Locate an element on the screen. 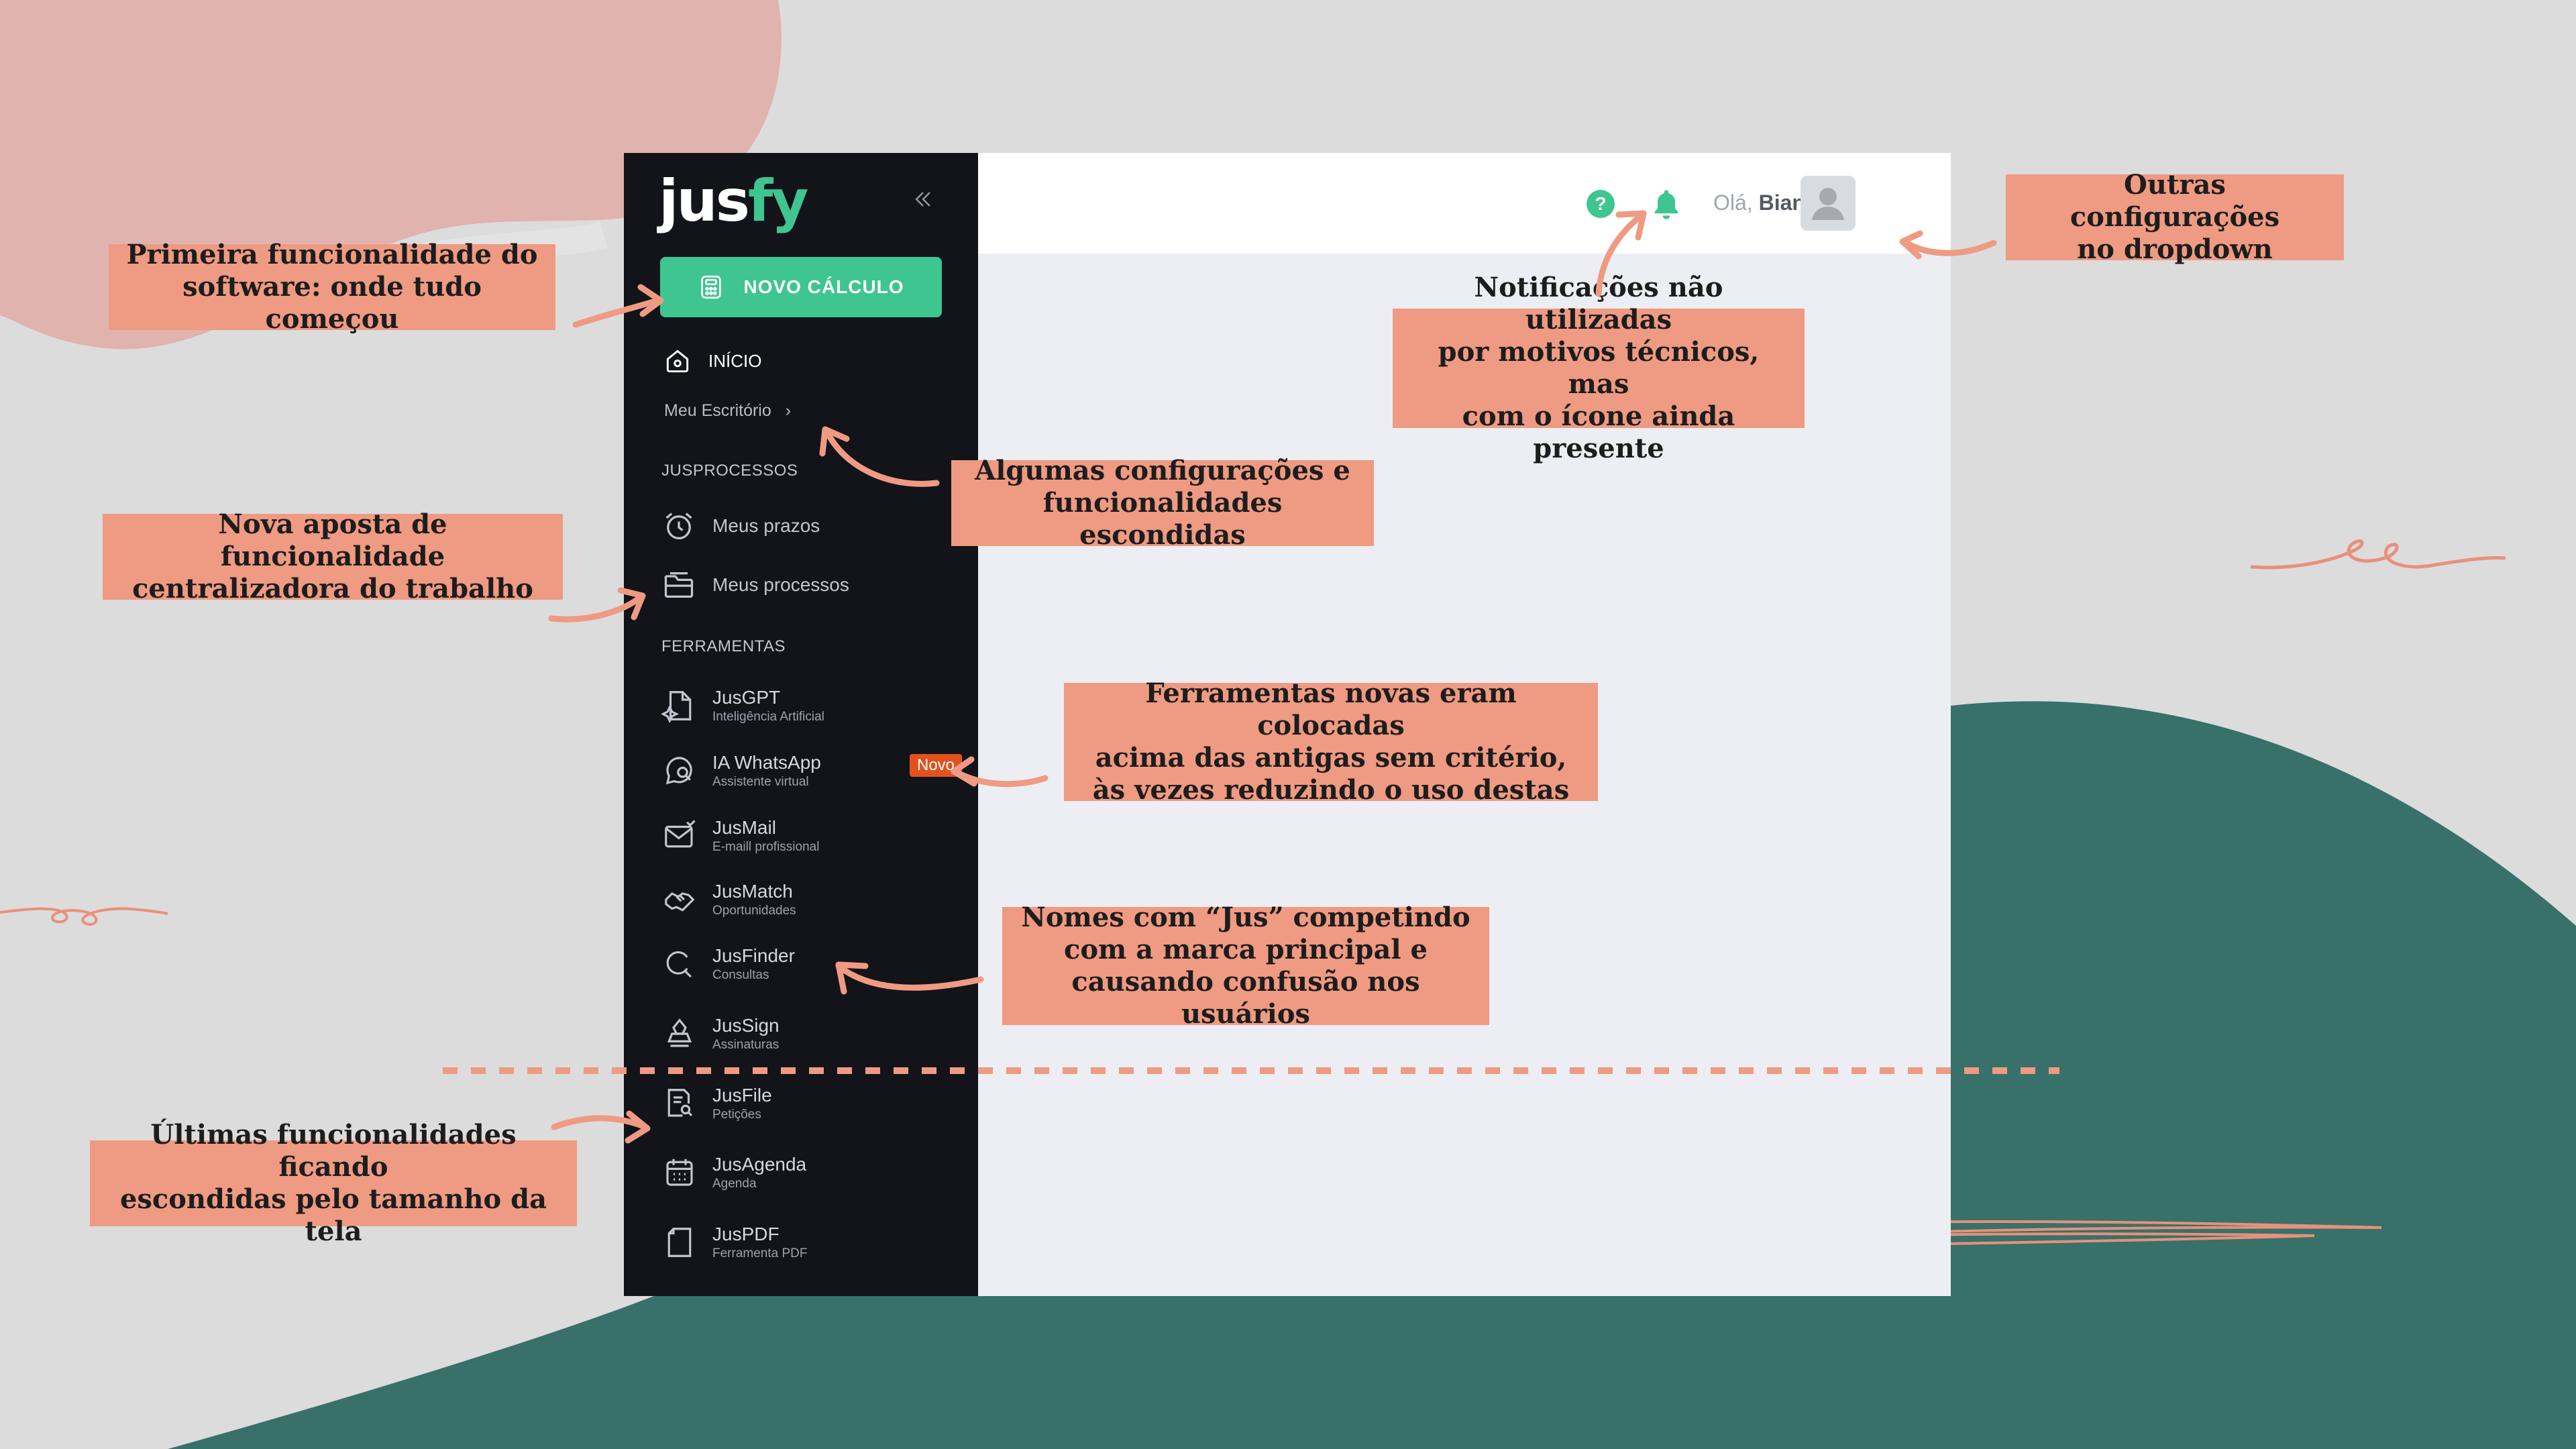  tool-subtitle: E-maill profissional is located at coordinates (766, 847).